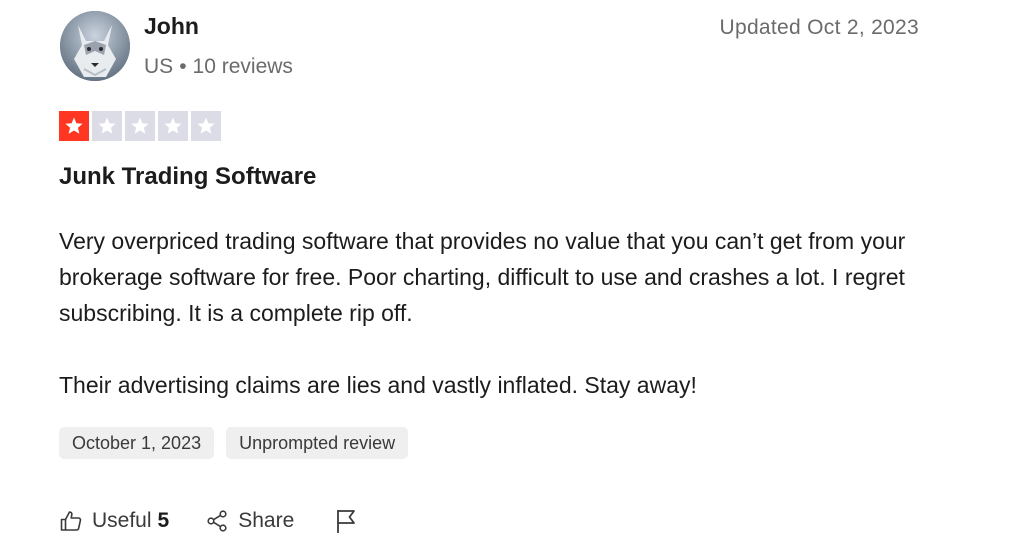  I want to click on review-title: Junk Trading Software, so click(187, 177).